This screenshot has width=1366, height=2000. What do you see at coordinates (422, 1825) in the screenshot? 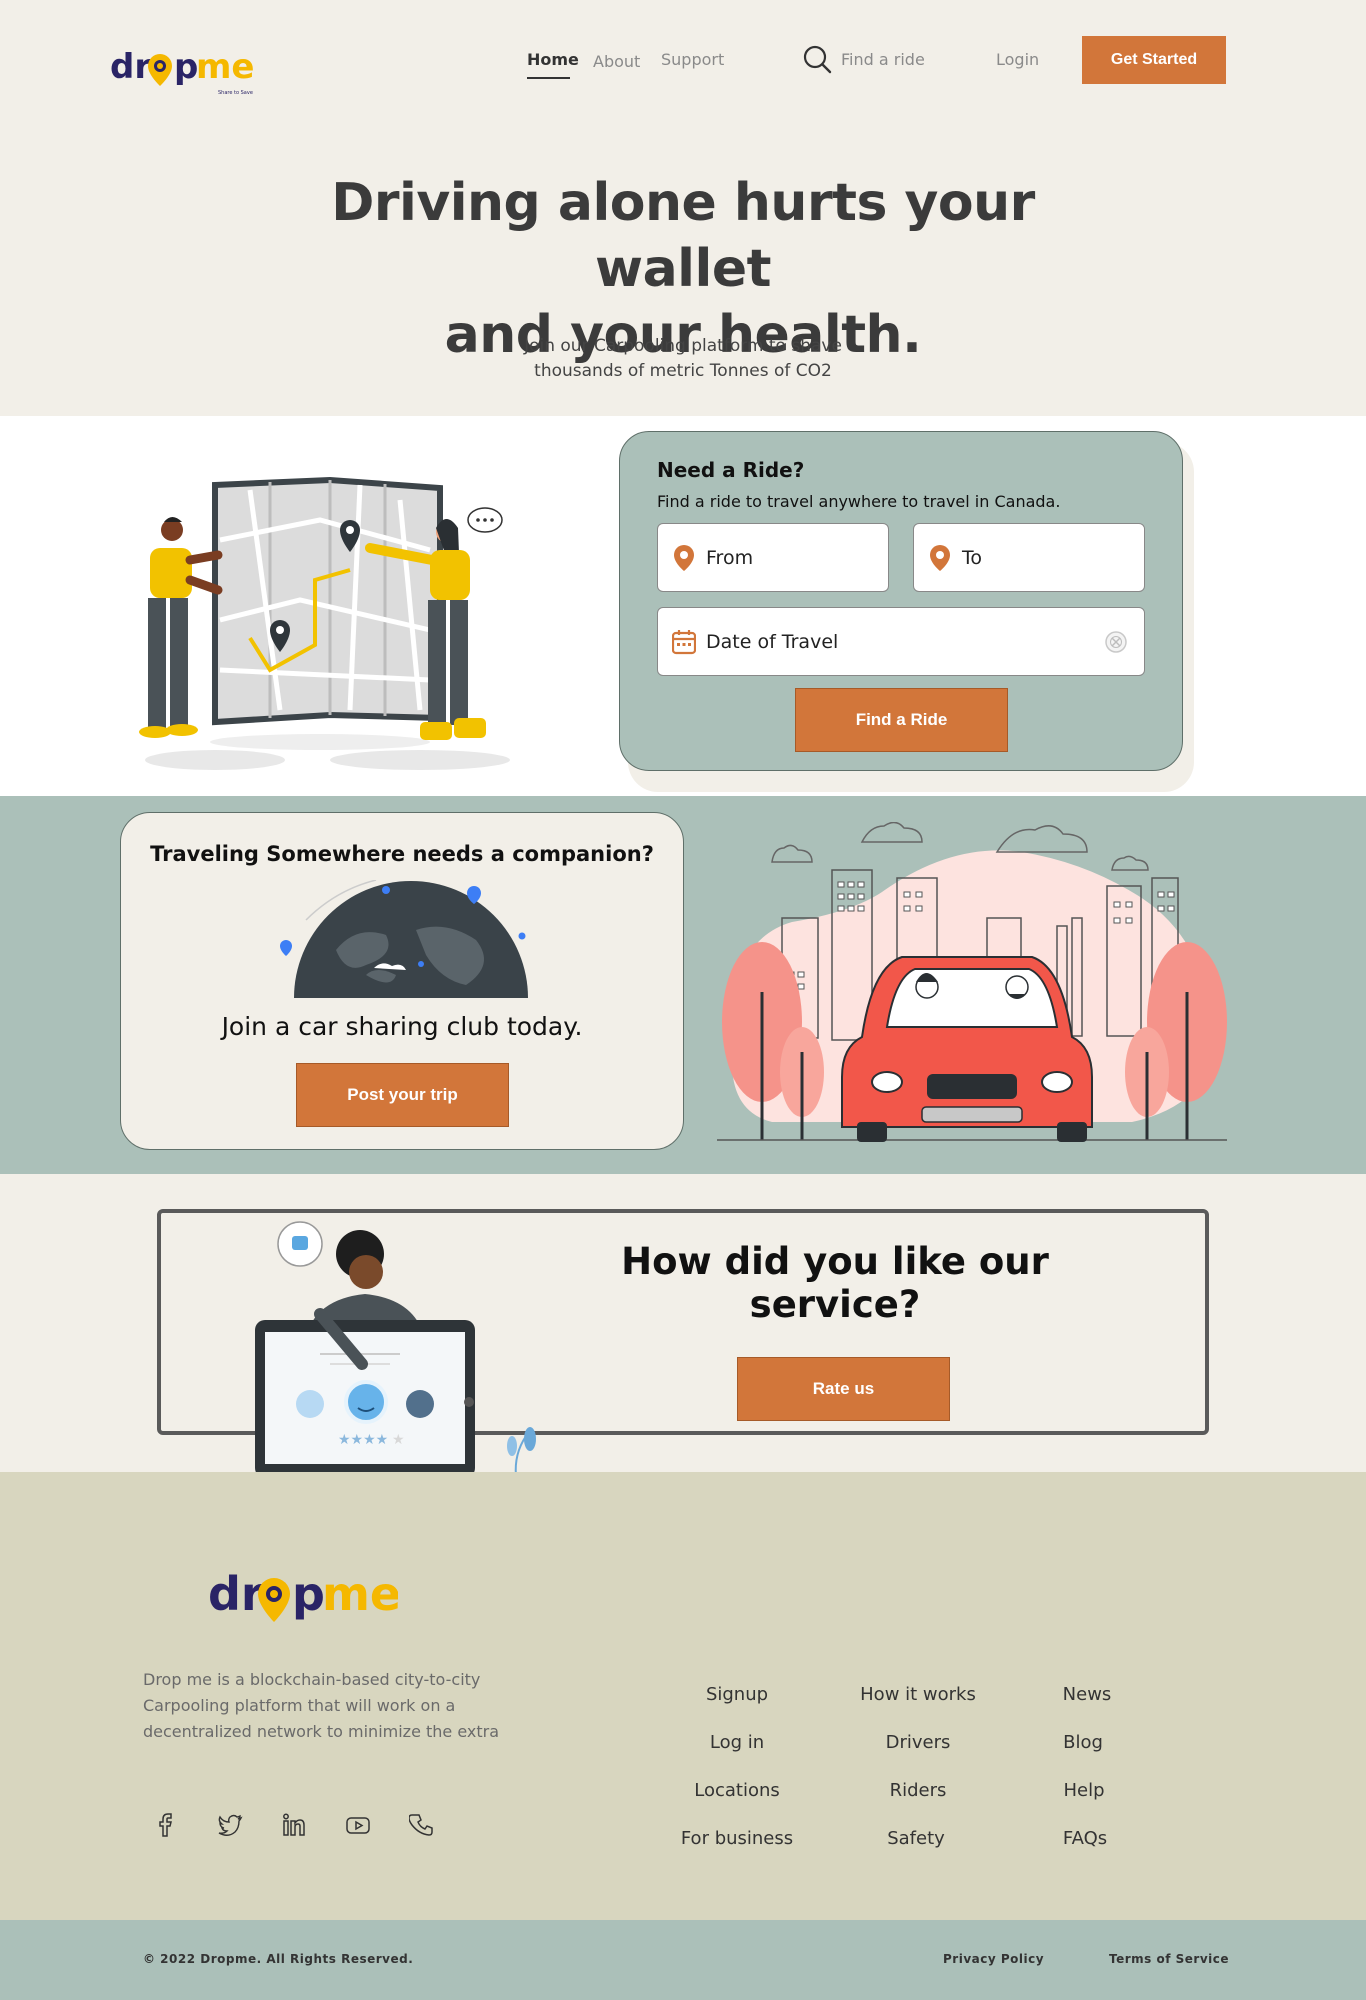
I see `phone-icon` at bounding box center [422, 1825].